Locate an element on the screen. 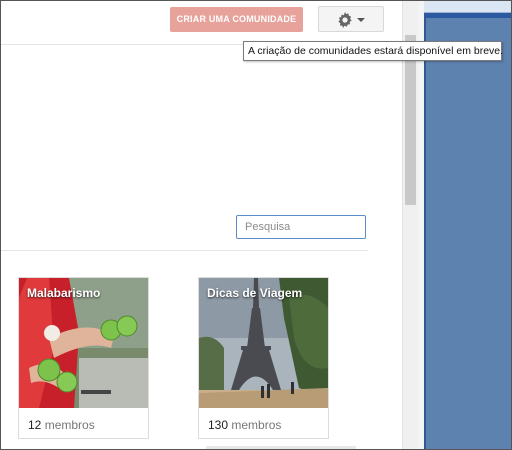 Image resolution: width=512 pixels, height=450 pixels. gear-icon is located at coordinates (345, 20).